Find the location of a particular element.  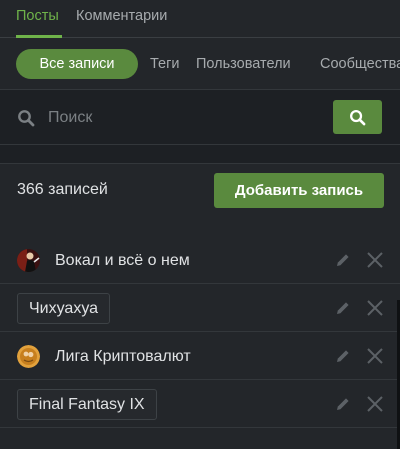

list-item: Final Fantasy IX is located at coordinates (200, 404).